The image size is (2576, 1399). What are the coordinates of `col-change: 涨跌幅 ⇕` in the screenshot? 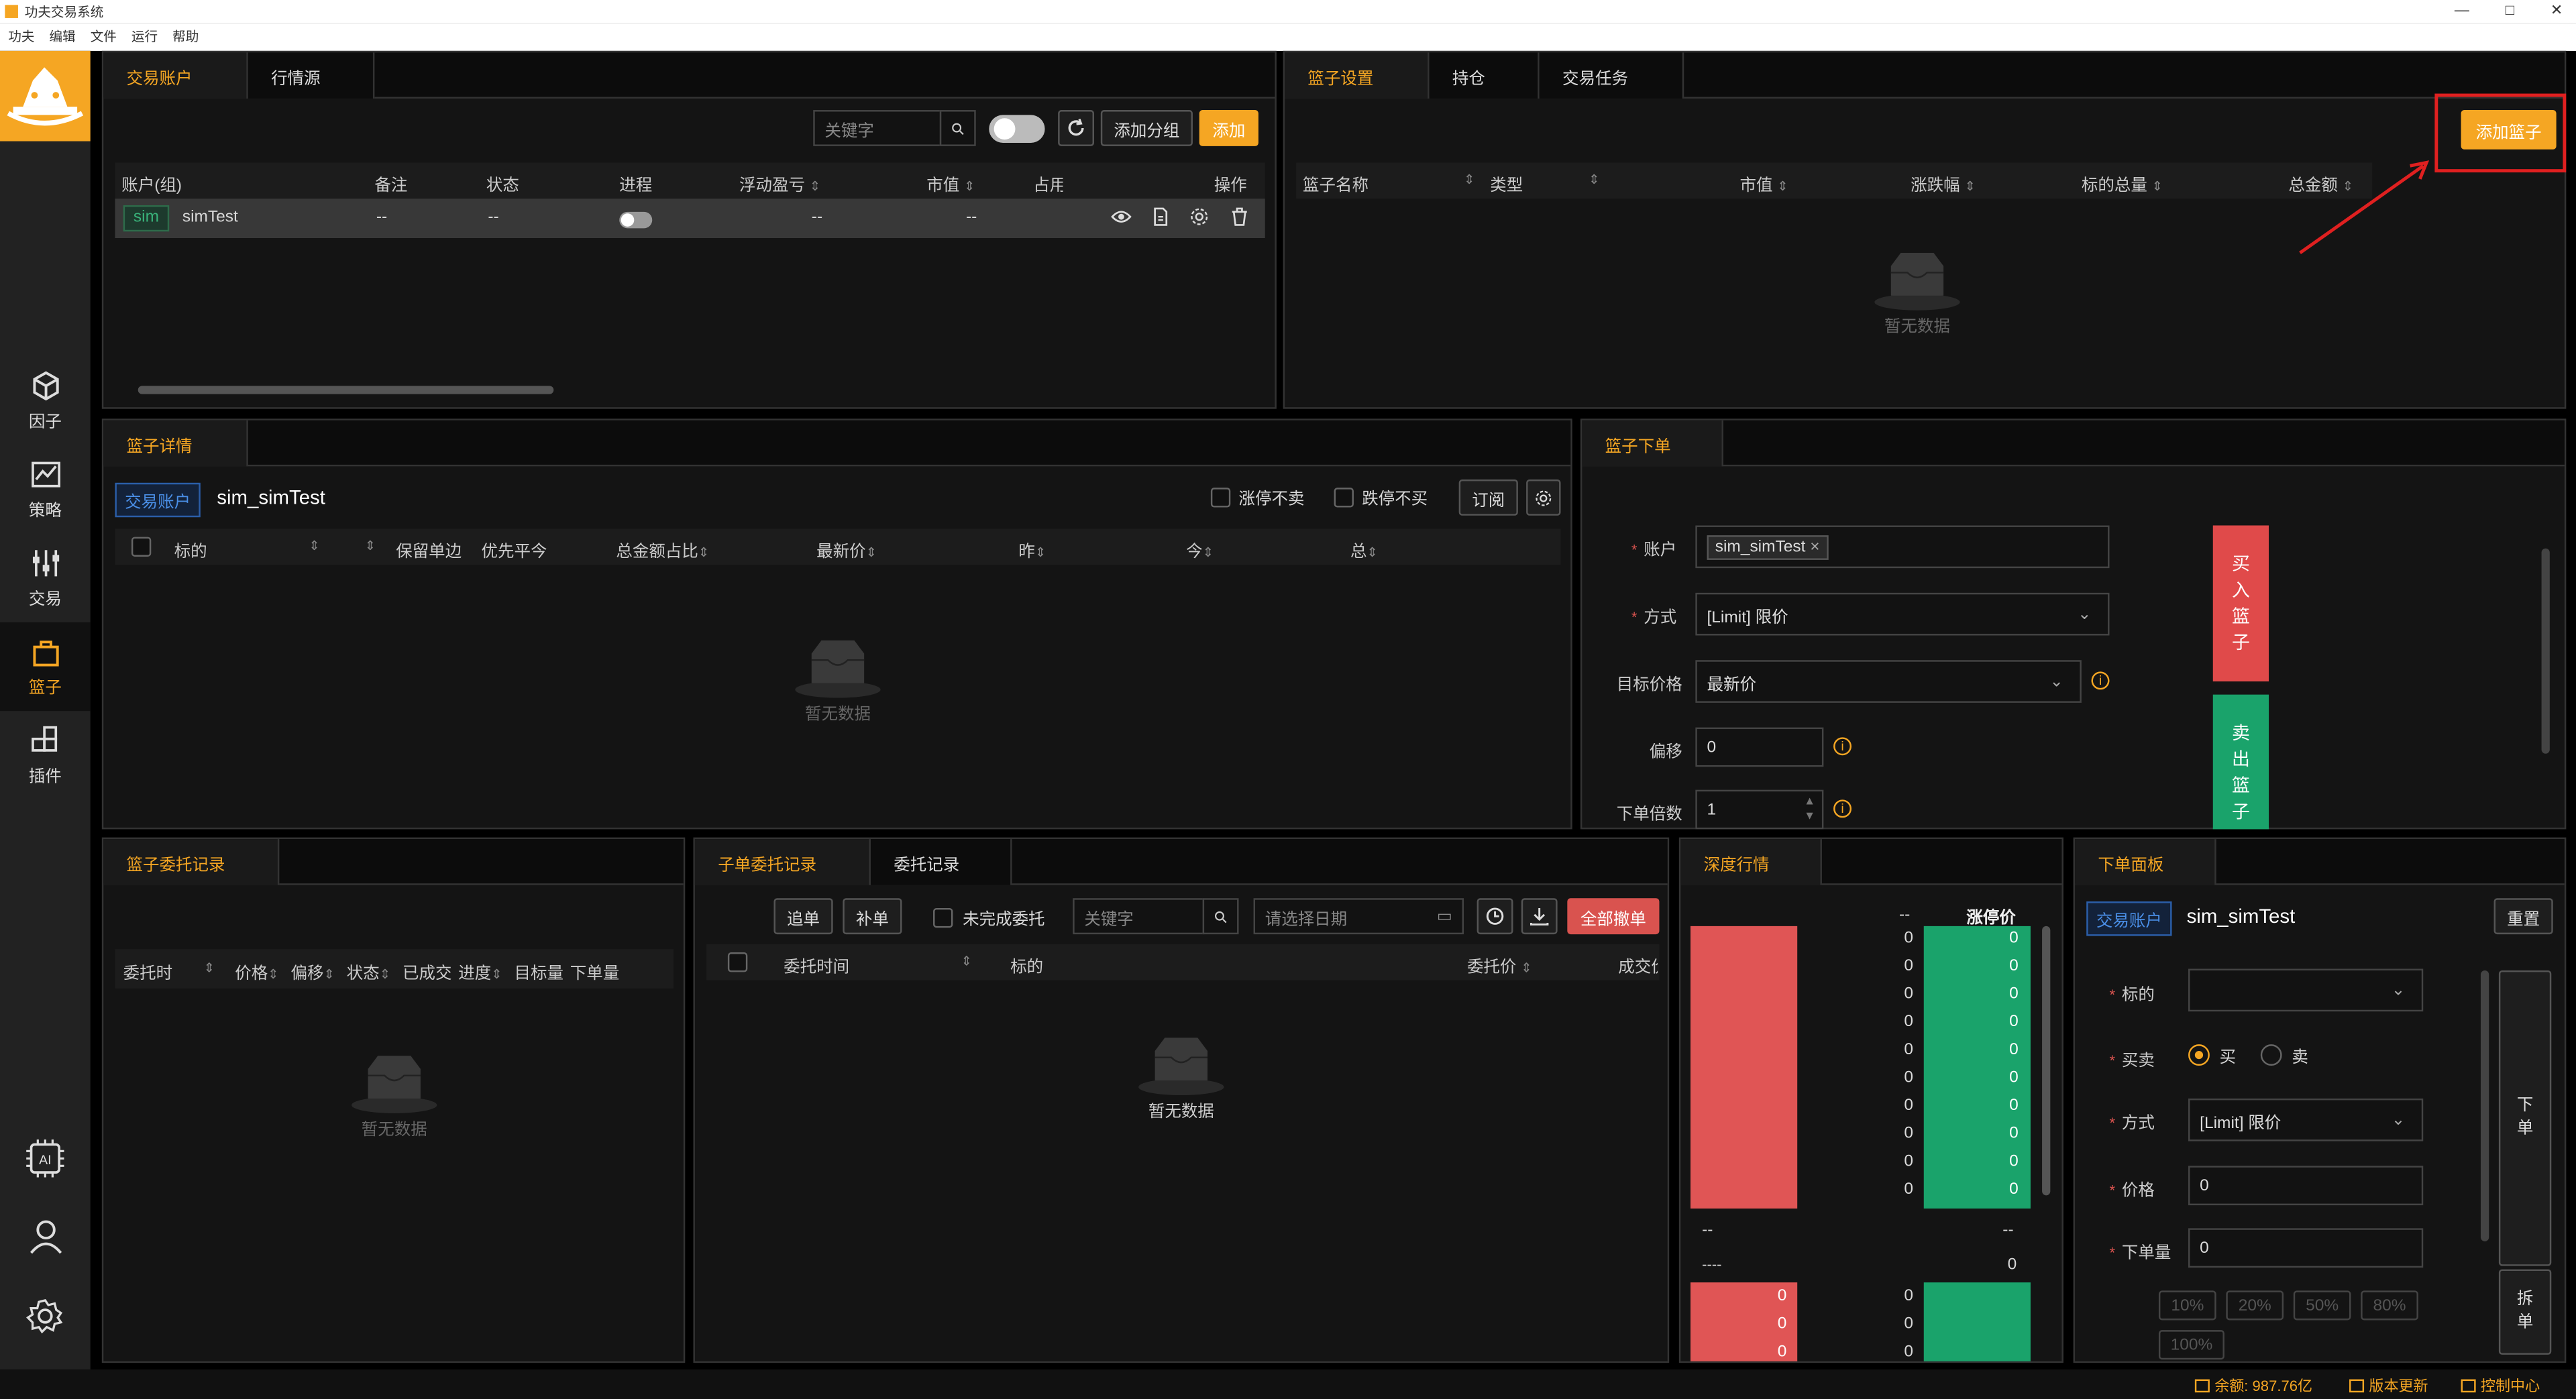 It's located at (1943, 183).